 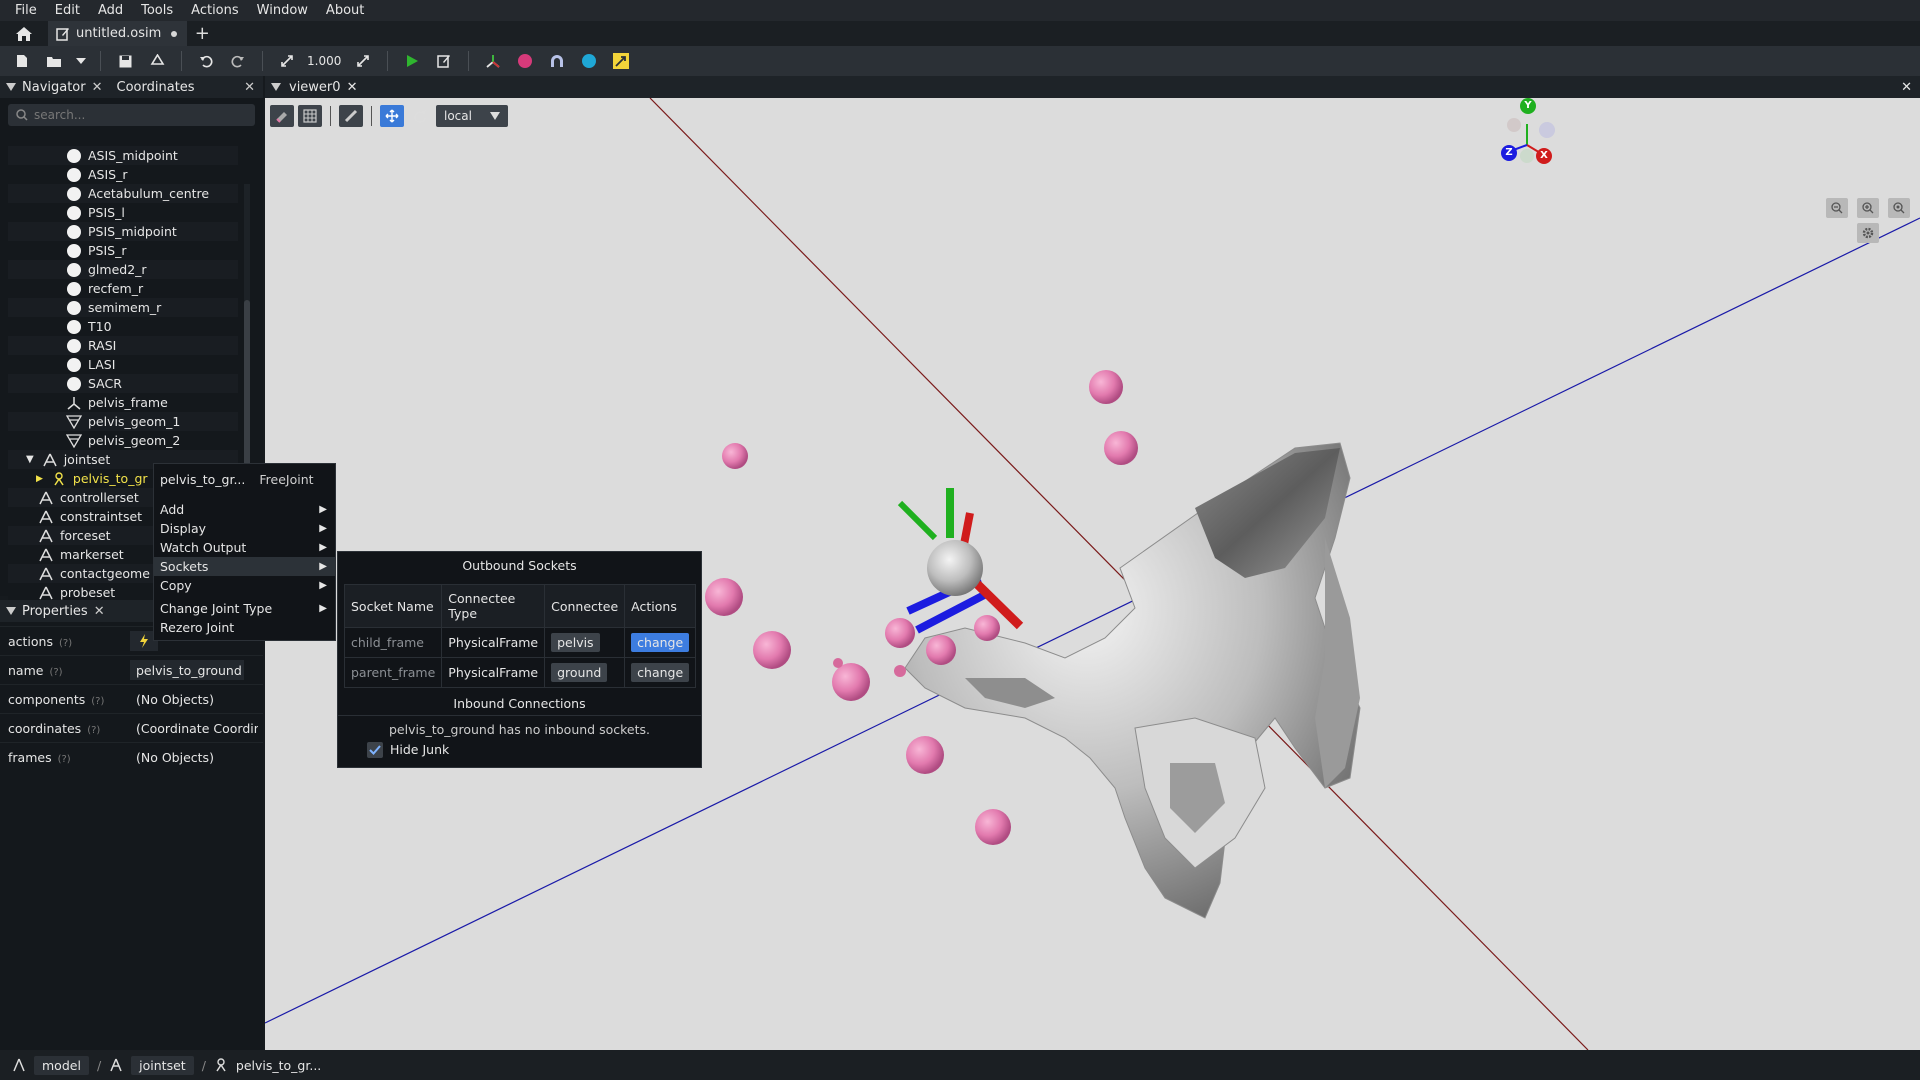 I want to click on tree-item-label: constraintset, so click(x=101, y=516).